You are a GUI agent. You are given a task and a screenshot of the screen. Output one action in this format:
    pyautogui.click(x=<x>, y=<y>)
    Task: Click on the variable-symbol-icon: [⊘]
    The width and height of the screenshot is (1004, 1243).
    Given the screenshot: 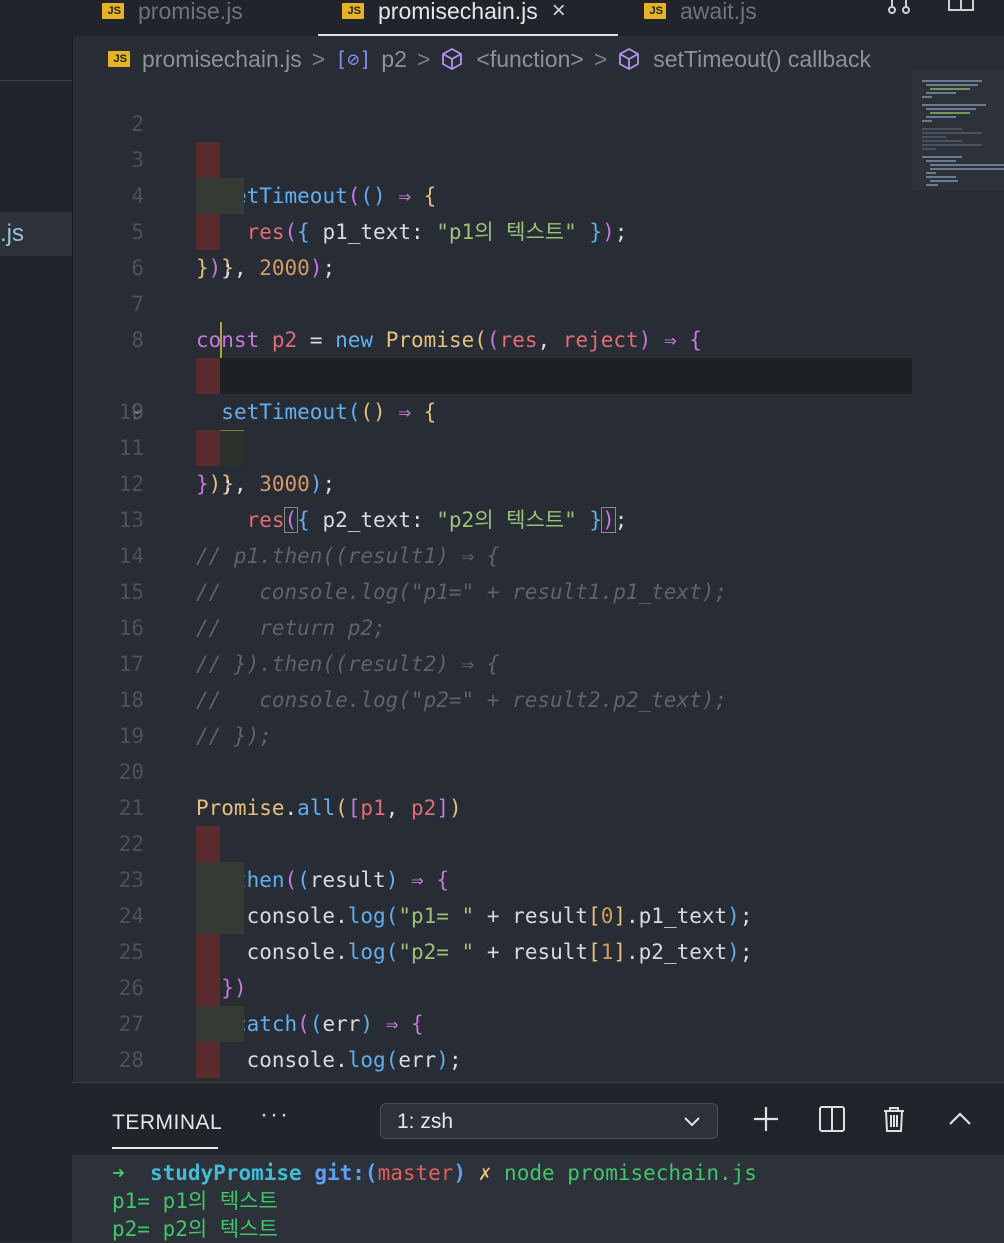 What is the action you would take?
    pyautogui.click(x=353, y=59)
    